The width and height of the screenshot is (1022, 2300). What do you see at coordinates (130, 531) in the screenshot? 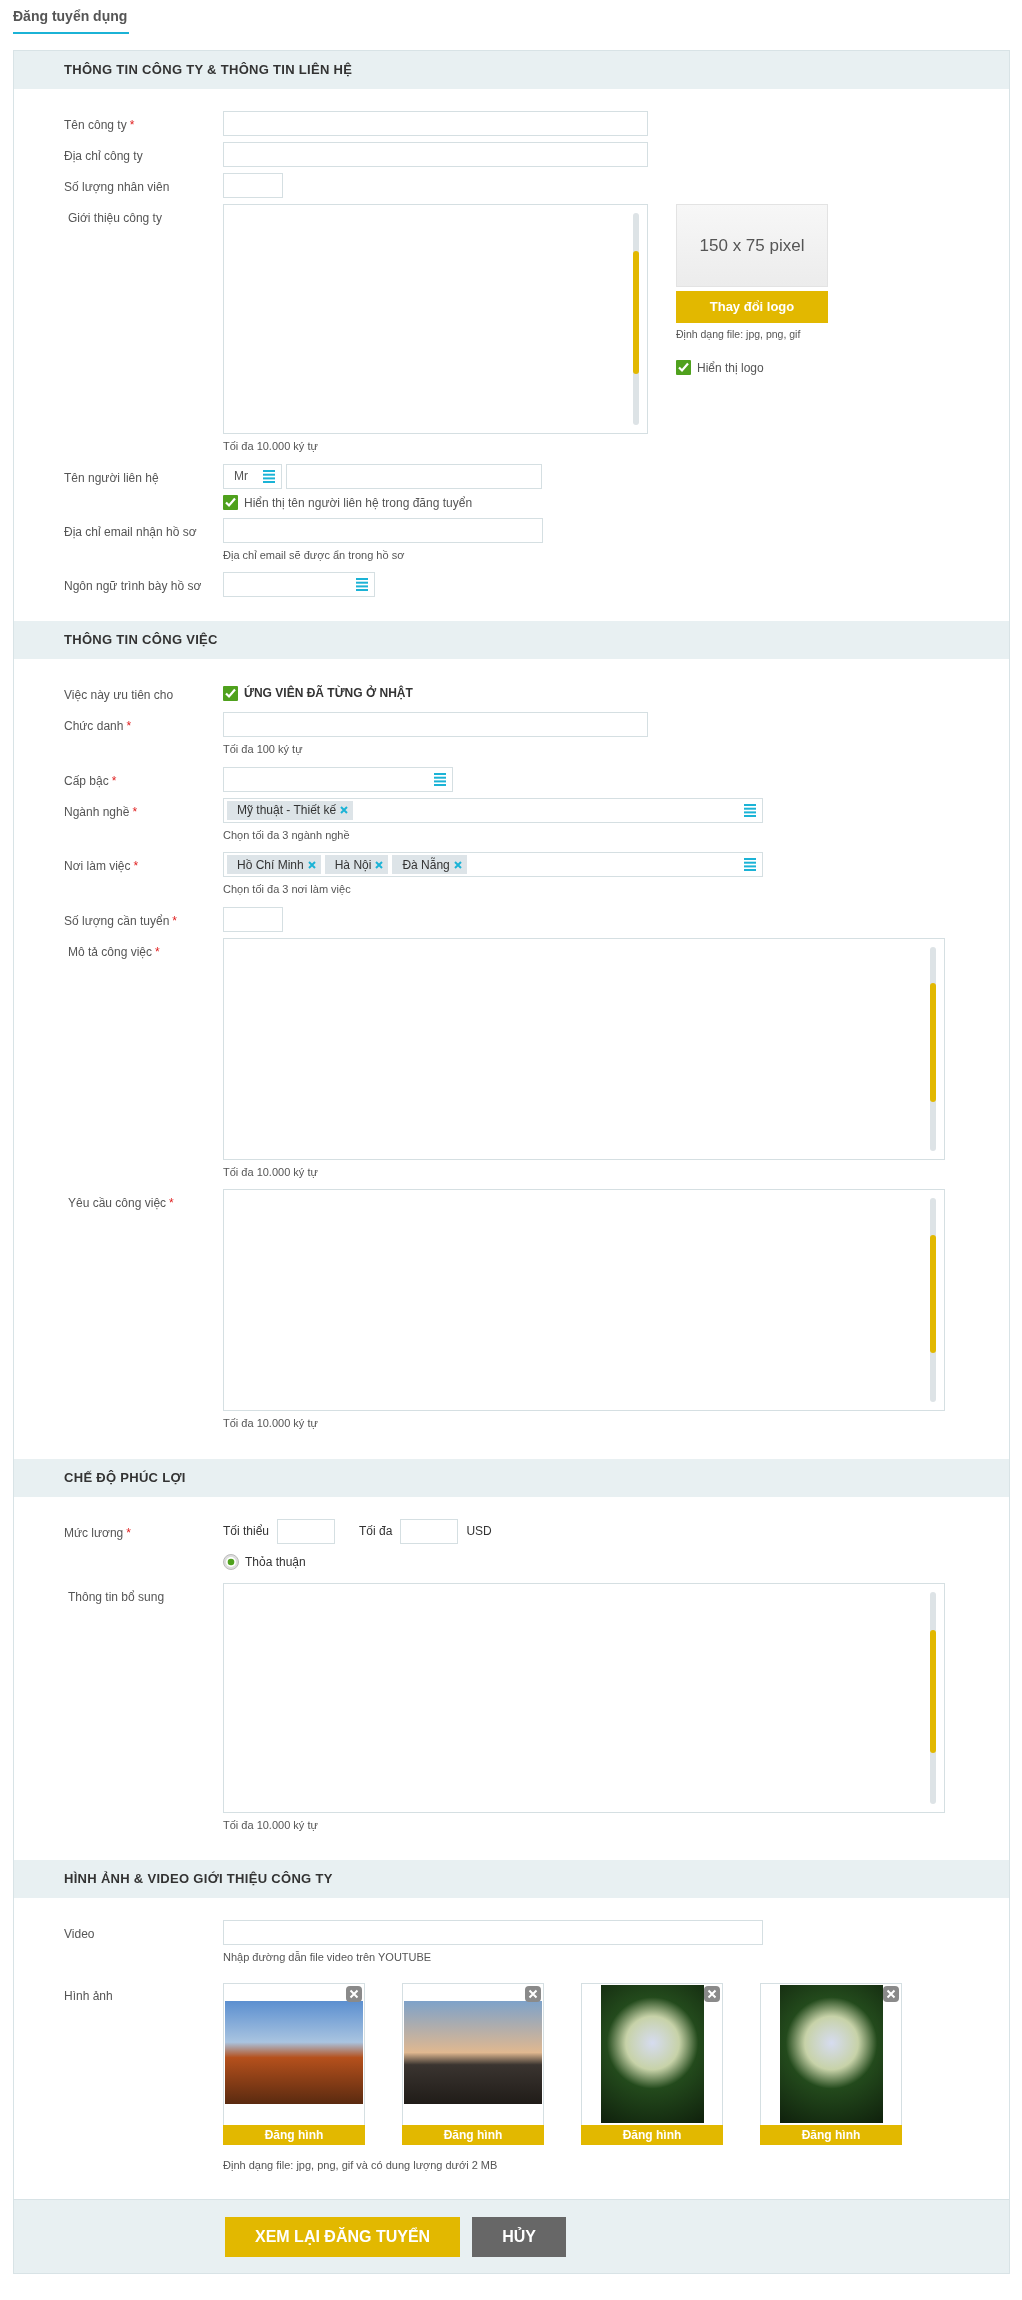
I see `field-label: Địa chỉ email nhận hồ sơ` at bounding box center [130, 531].